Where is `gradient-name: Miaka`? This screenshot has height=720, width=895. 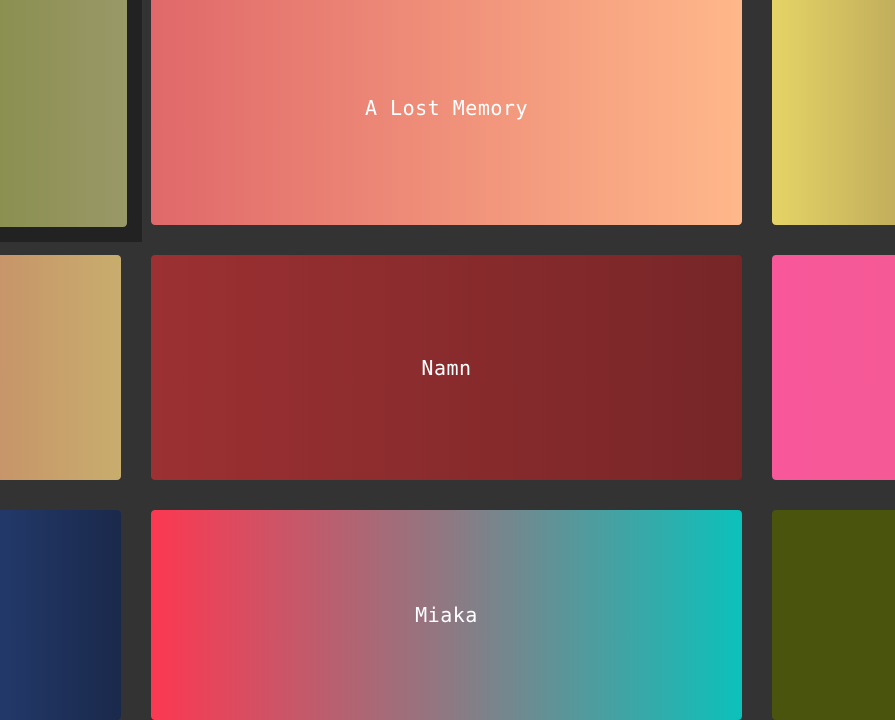 gradient-name: Miaka is located at coordinates (446, 615).